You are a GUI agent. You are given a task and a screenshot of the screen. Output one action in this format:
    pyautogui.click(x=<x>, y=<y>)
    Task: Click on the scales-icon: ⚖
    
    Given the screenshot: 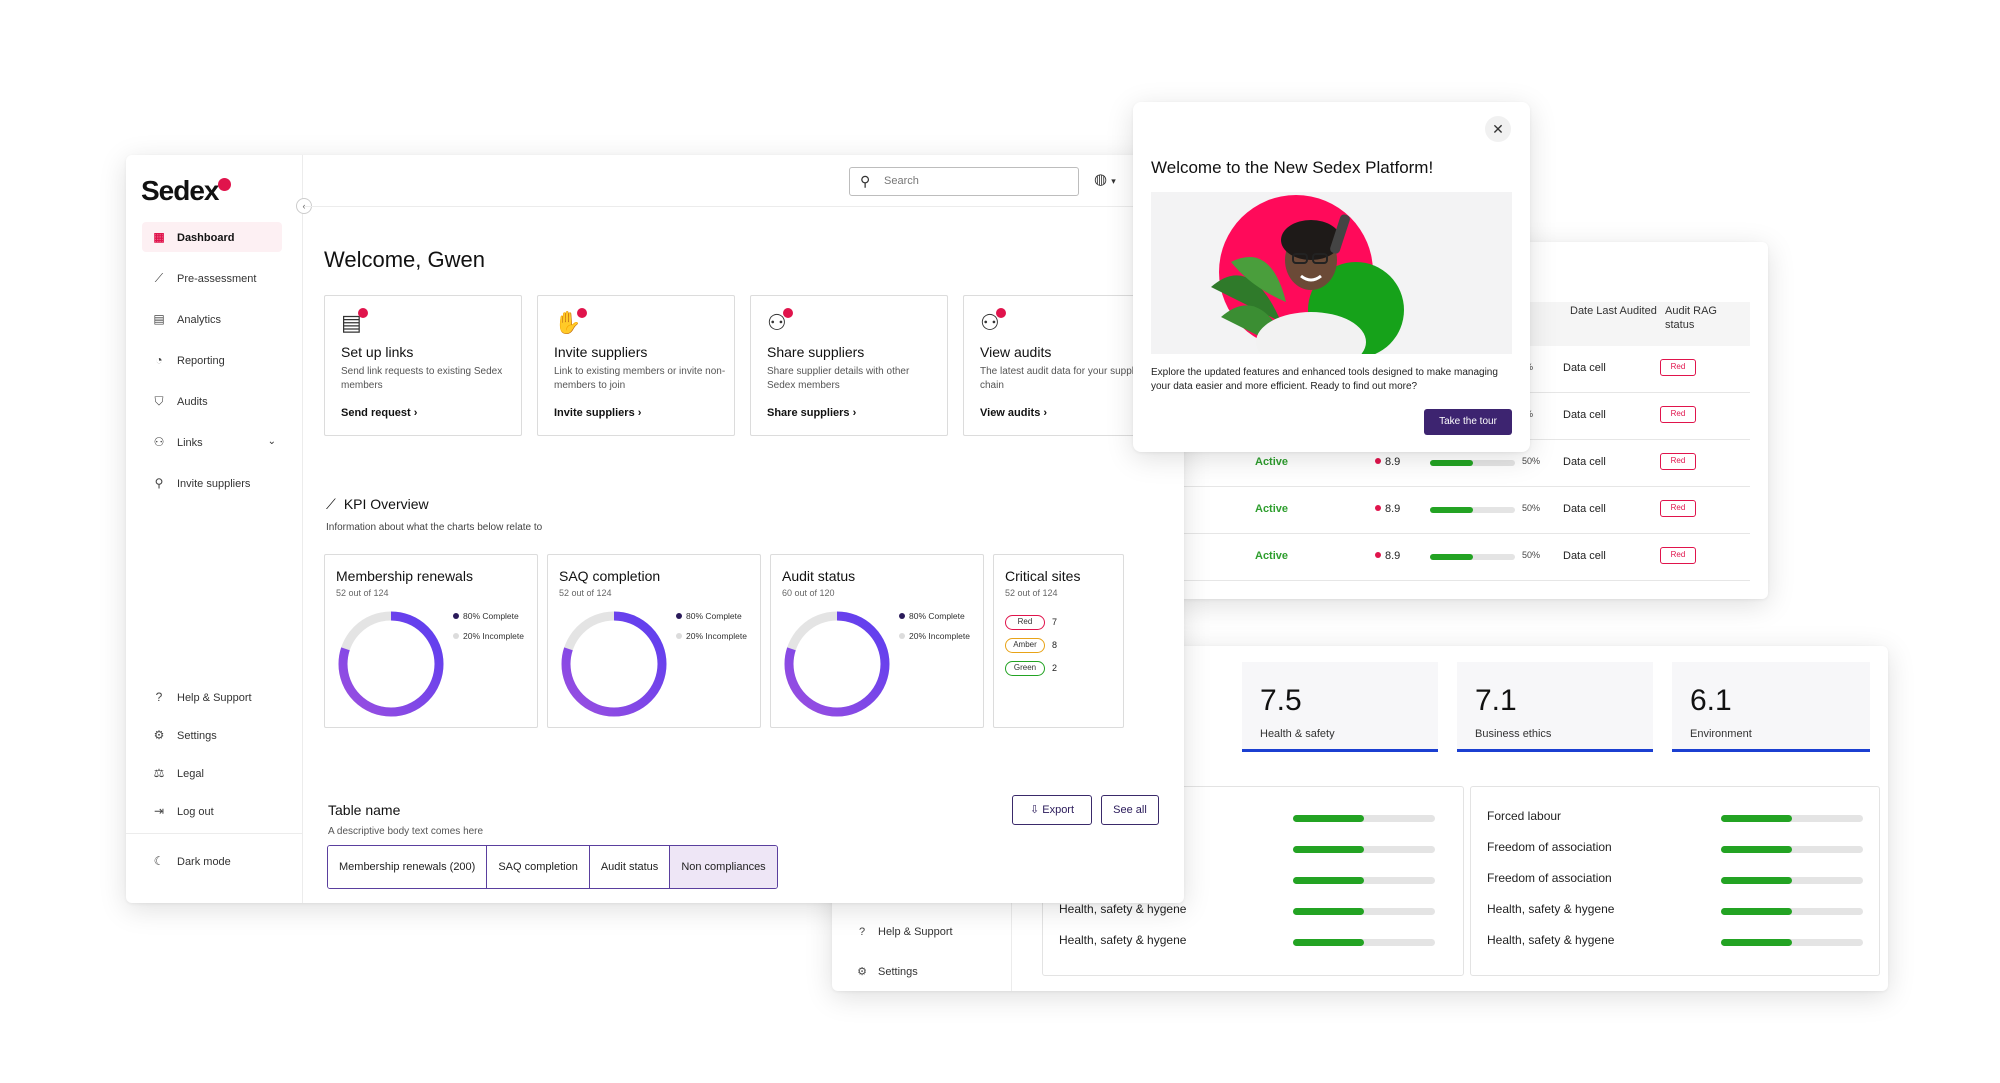 What is the action you would take?
    pyautogui.click(x=159, y=773)
    